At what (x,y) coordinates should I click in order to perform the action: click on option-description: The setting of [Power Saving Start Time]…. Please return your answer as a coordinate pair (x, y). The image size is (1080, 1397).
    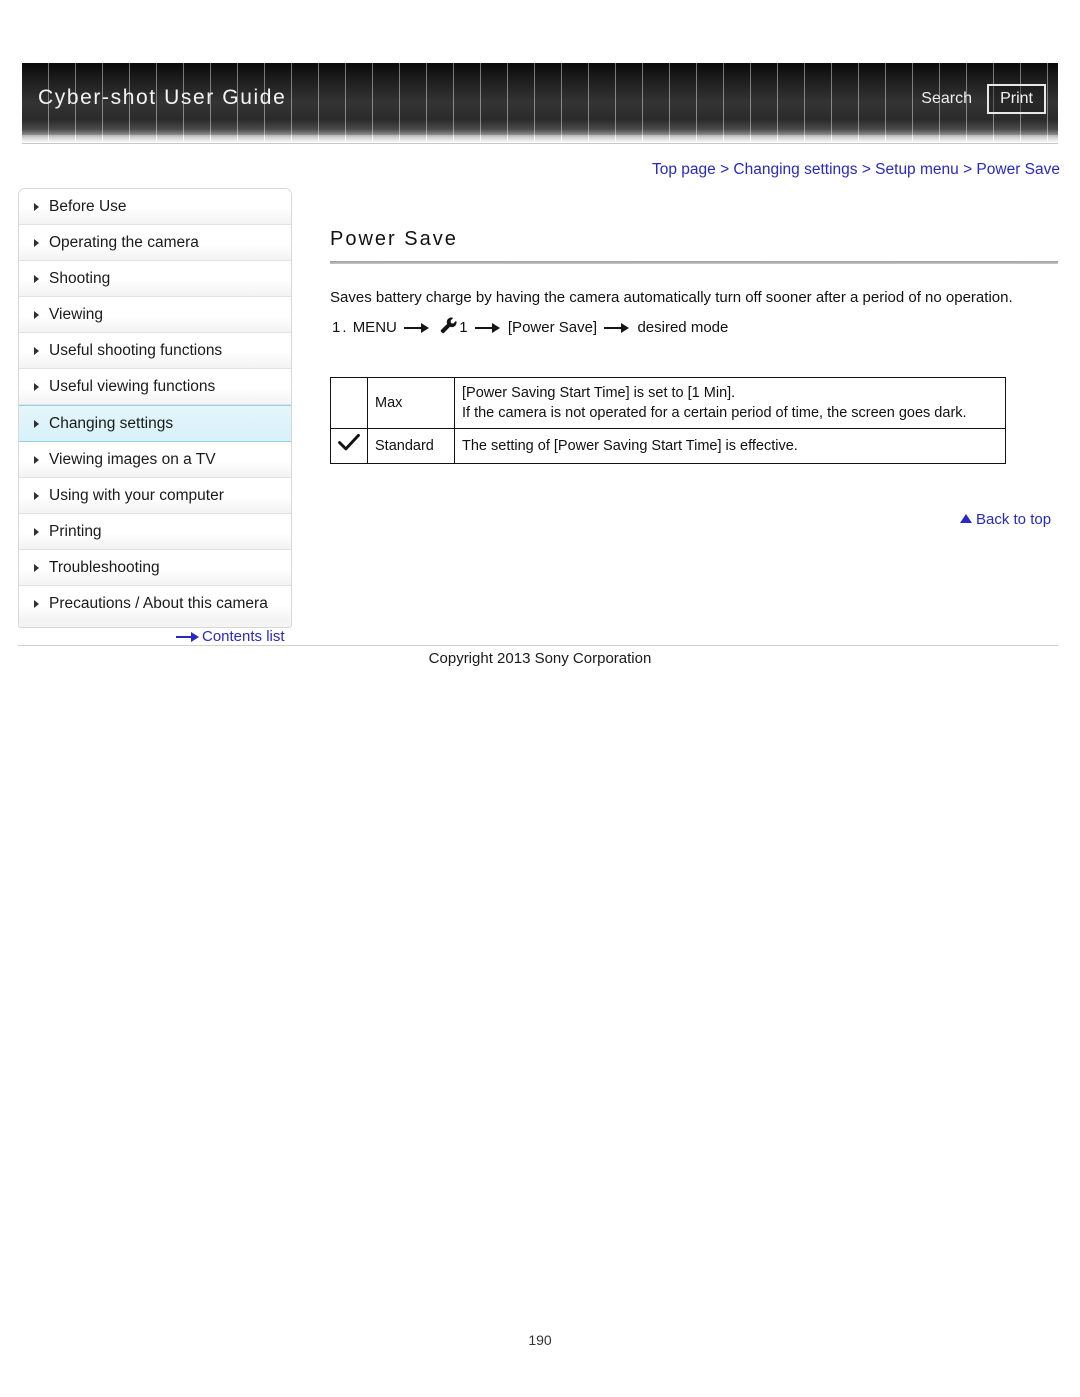
    Looking at the image, I should click on (730, 446).